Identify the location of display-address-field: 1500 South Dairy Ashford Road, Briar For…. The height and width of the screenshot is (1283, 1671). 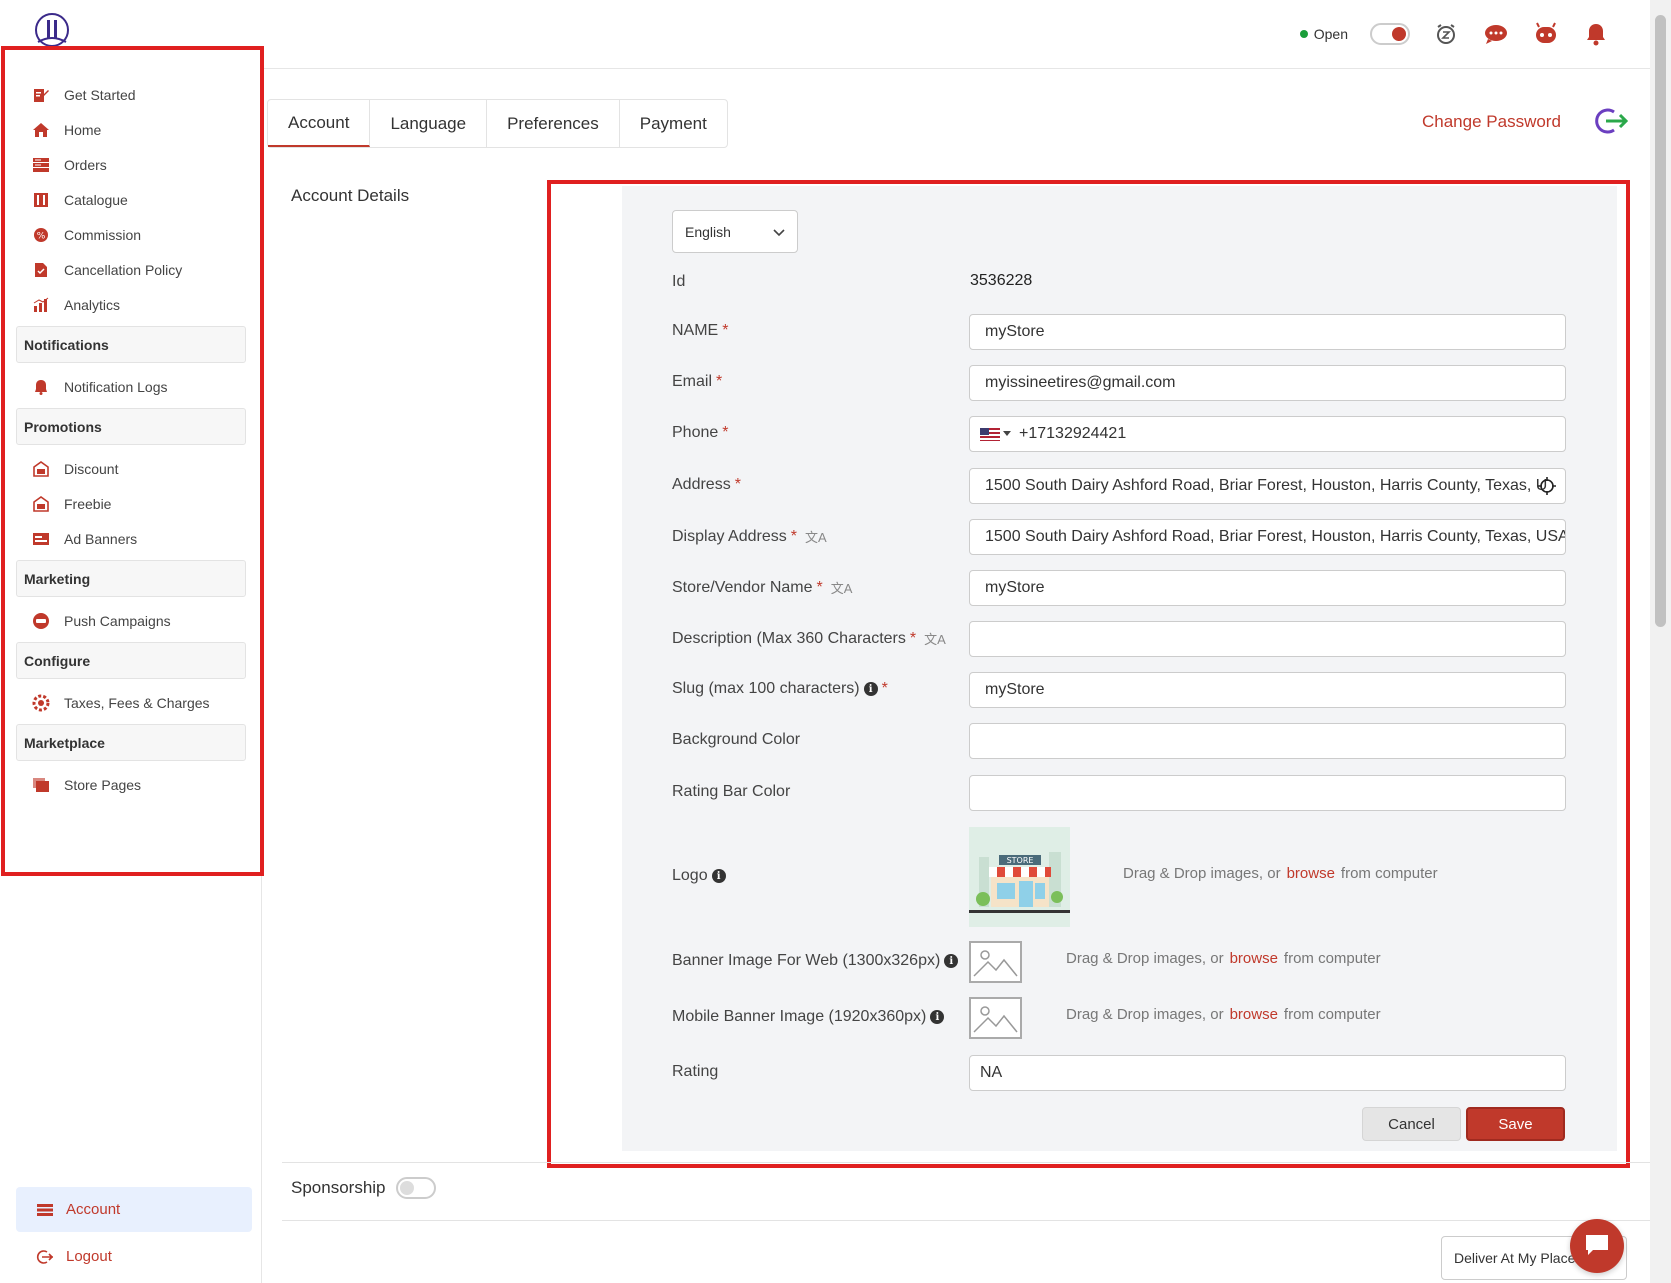
(1267, 537).